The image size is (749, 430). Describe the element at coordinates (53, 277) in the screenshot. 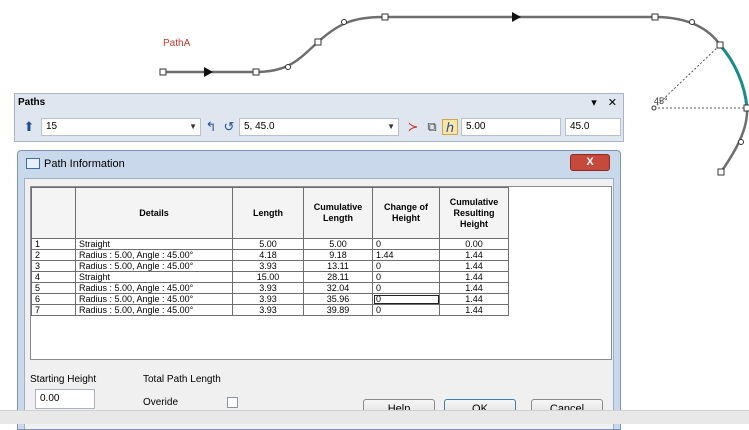

I see `row-number-cell: 4` at that location.